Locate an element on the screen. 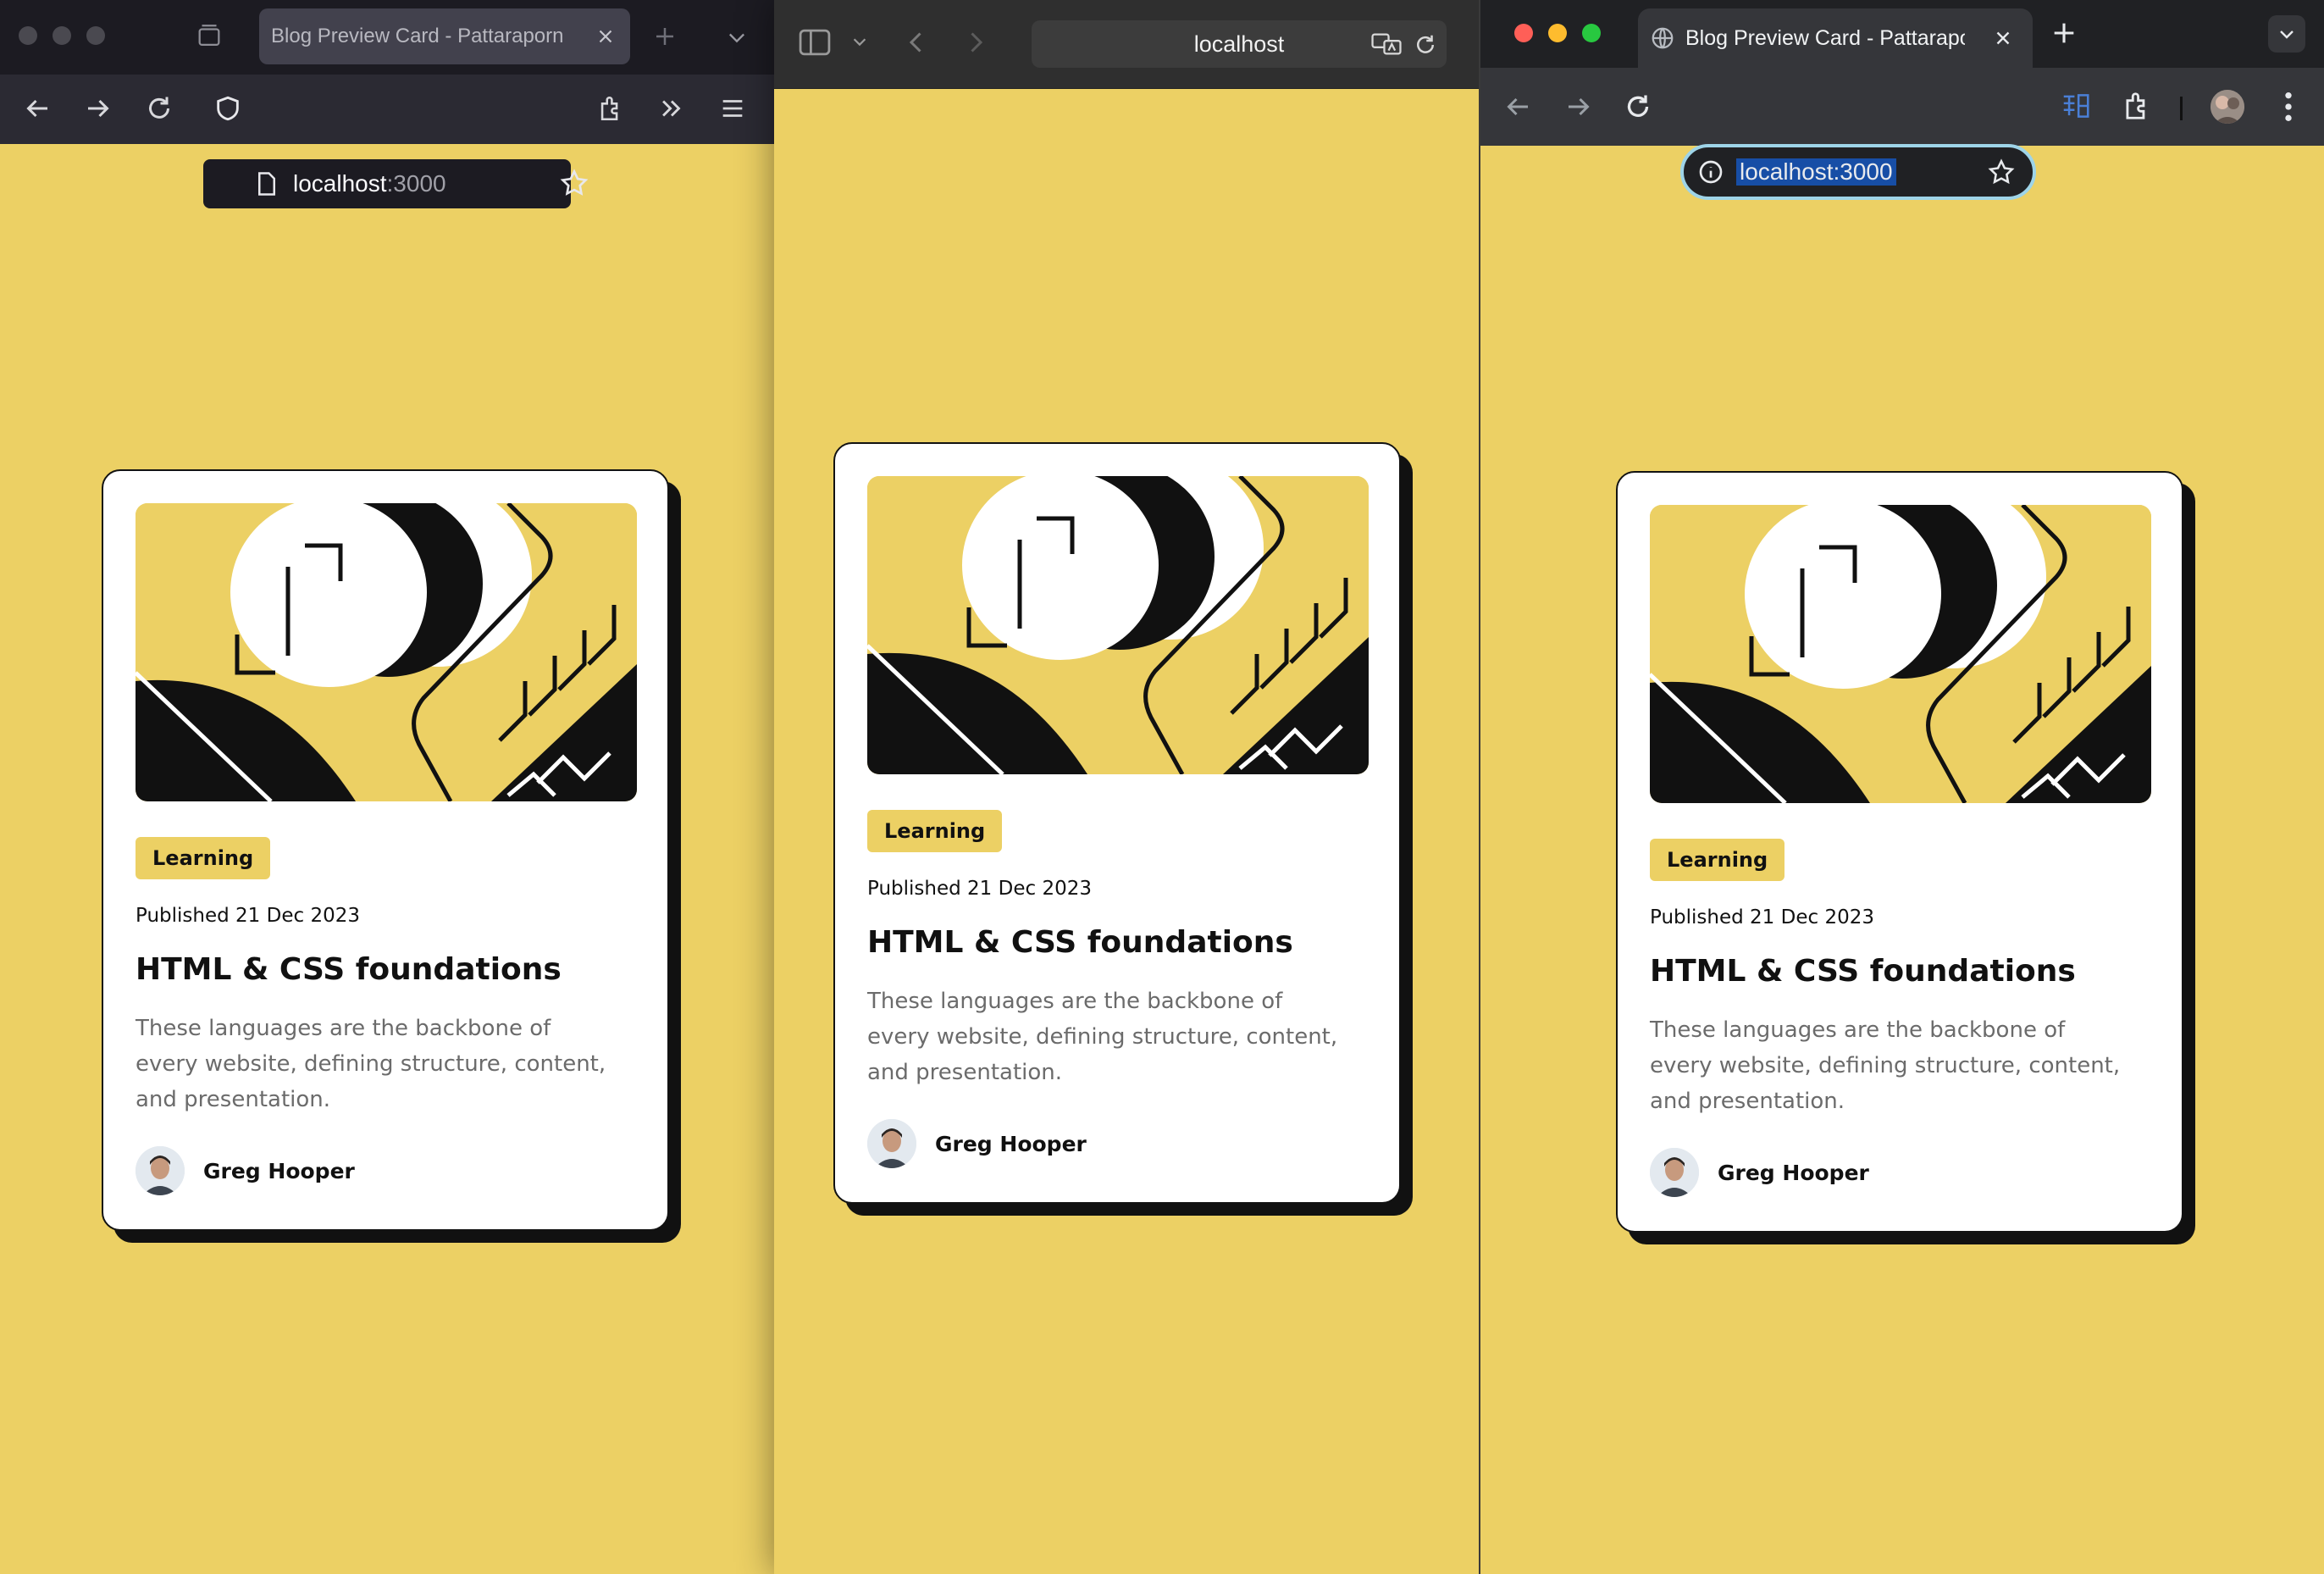  globe-icon is located at coordinates (1662, 38).